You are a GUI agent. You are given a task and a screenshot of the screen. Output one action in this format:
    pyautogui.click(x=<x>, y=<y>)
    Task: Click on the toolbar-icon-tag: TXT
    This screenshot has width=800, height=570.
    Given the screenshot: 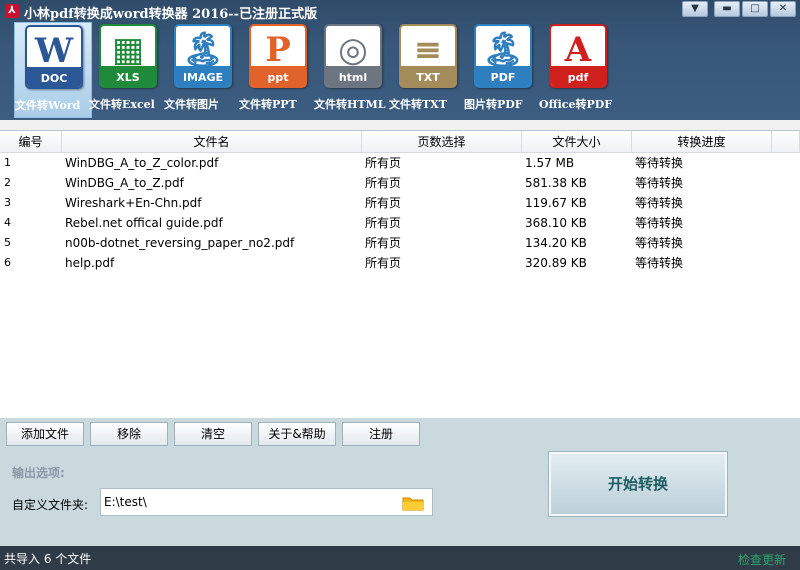 What is the action you would take?
    pyautogui.click(x=428, y=77)
    